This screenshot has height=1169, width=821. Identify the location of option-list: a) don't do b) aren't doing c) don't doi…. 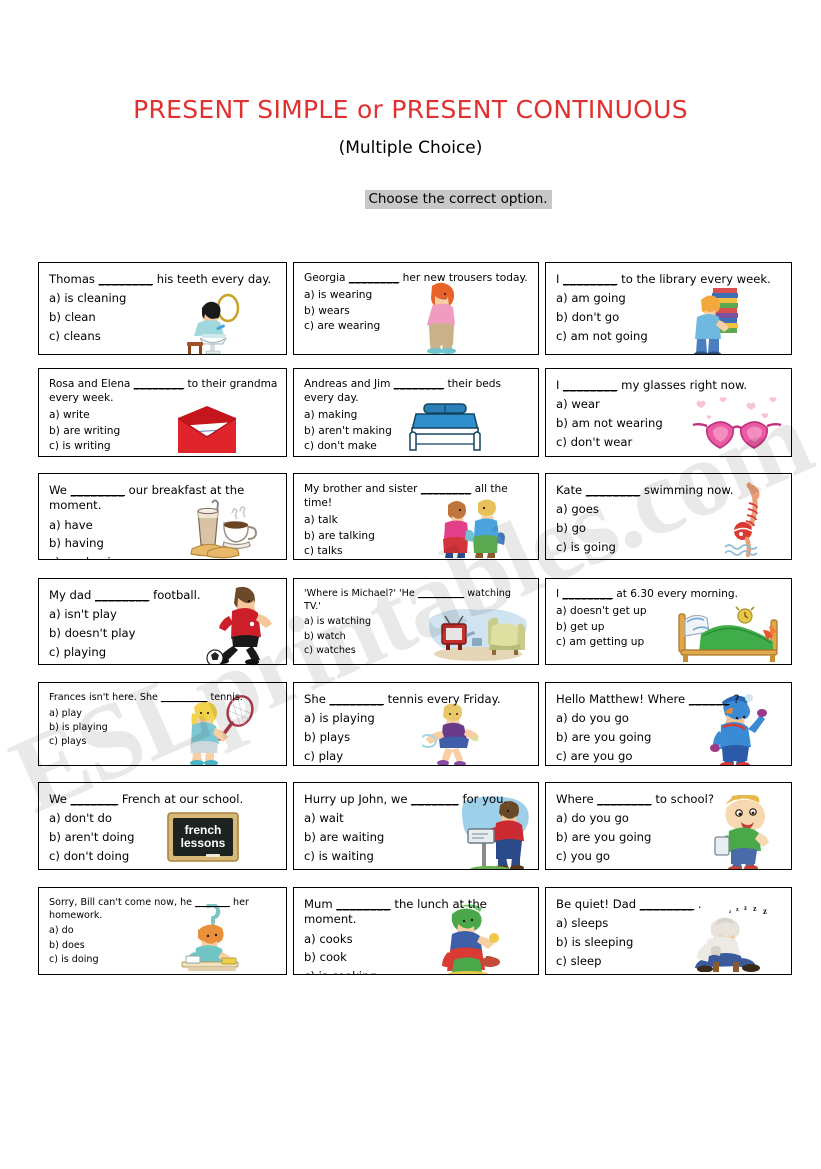
(163, 837).